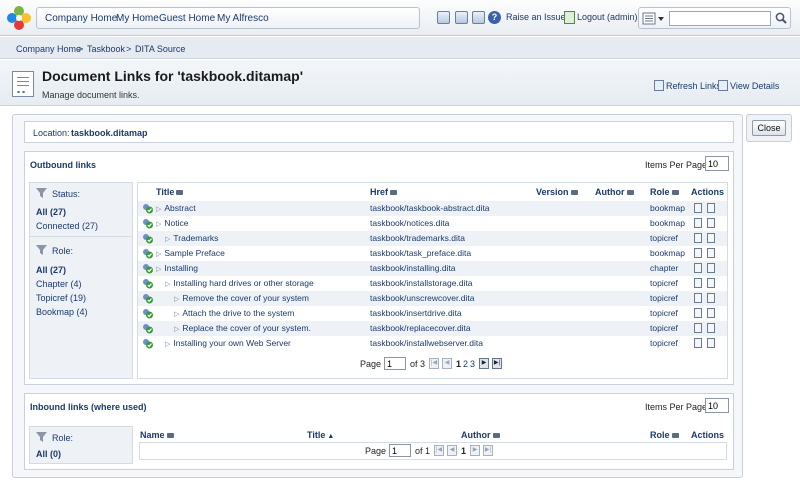  Describe the element at coordinates (170, 192) in the screenshot. I see `col-title-header: Title` at that location.